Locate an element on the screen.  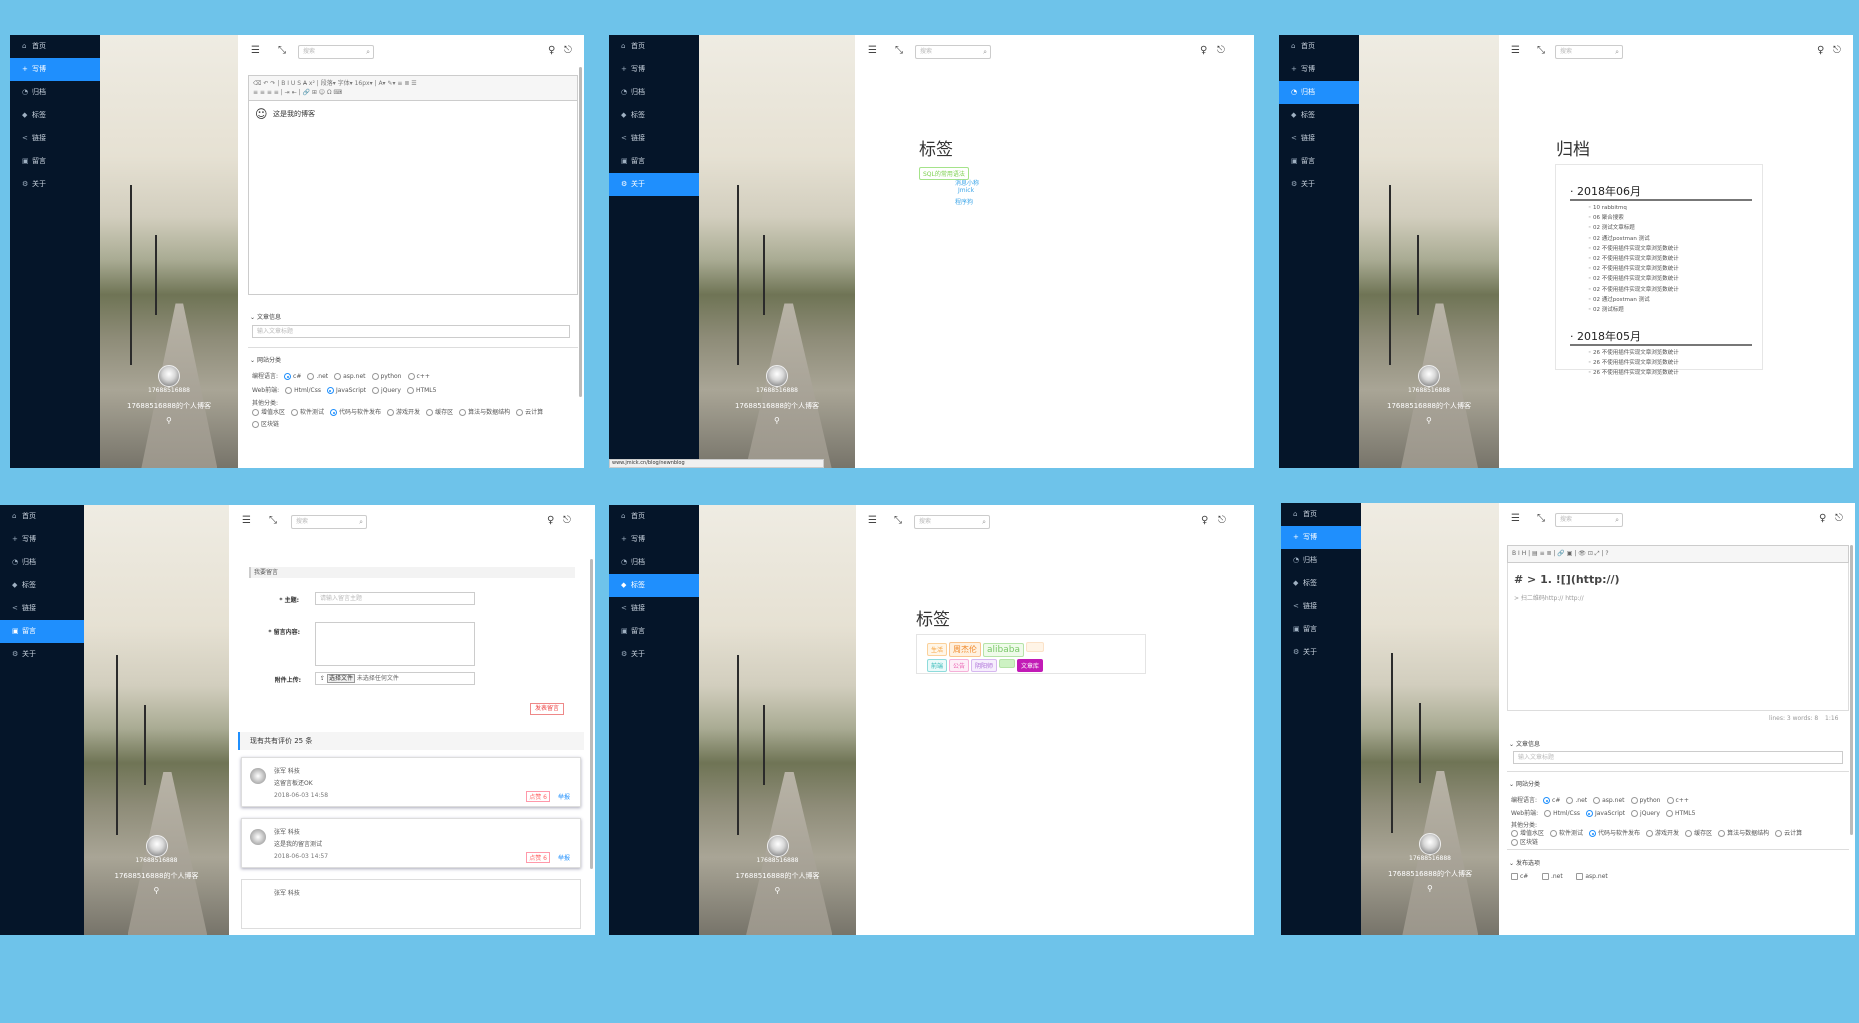
archive-item: ◦ 02 测试文章标题 is located at coordinates (1633, 228).